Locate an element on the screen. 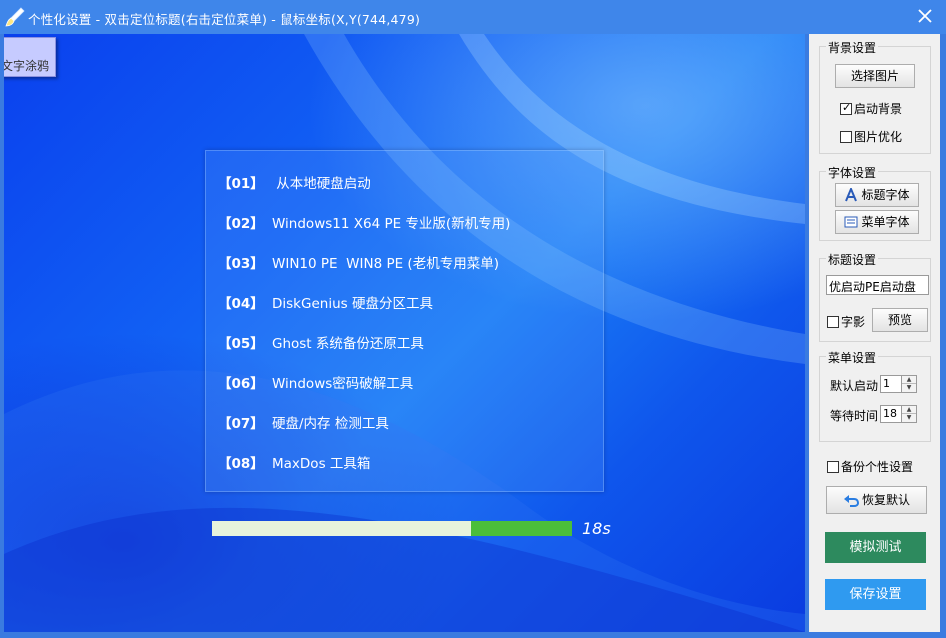 The width and height of the screenshot is (946, 638). default-boot-label: 默认启动 is located at coordinates (854, 386).